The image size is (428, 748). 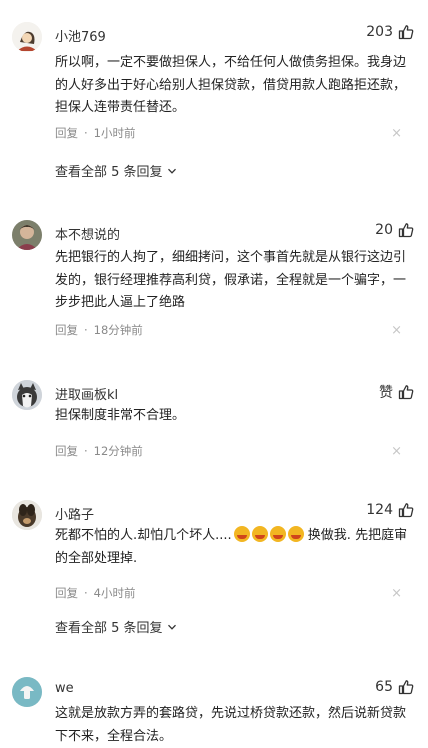 I want to click on username: 小池769, so click(x=80, y=35).